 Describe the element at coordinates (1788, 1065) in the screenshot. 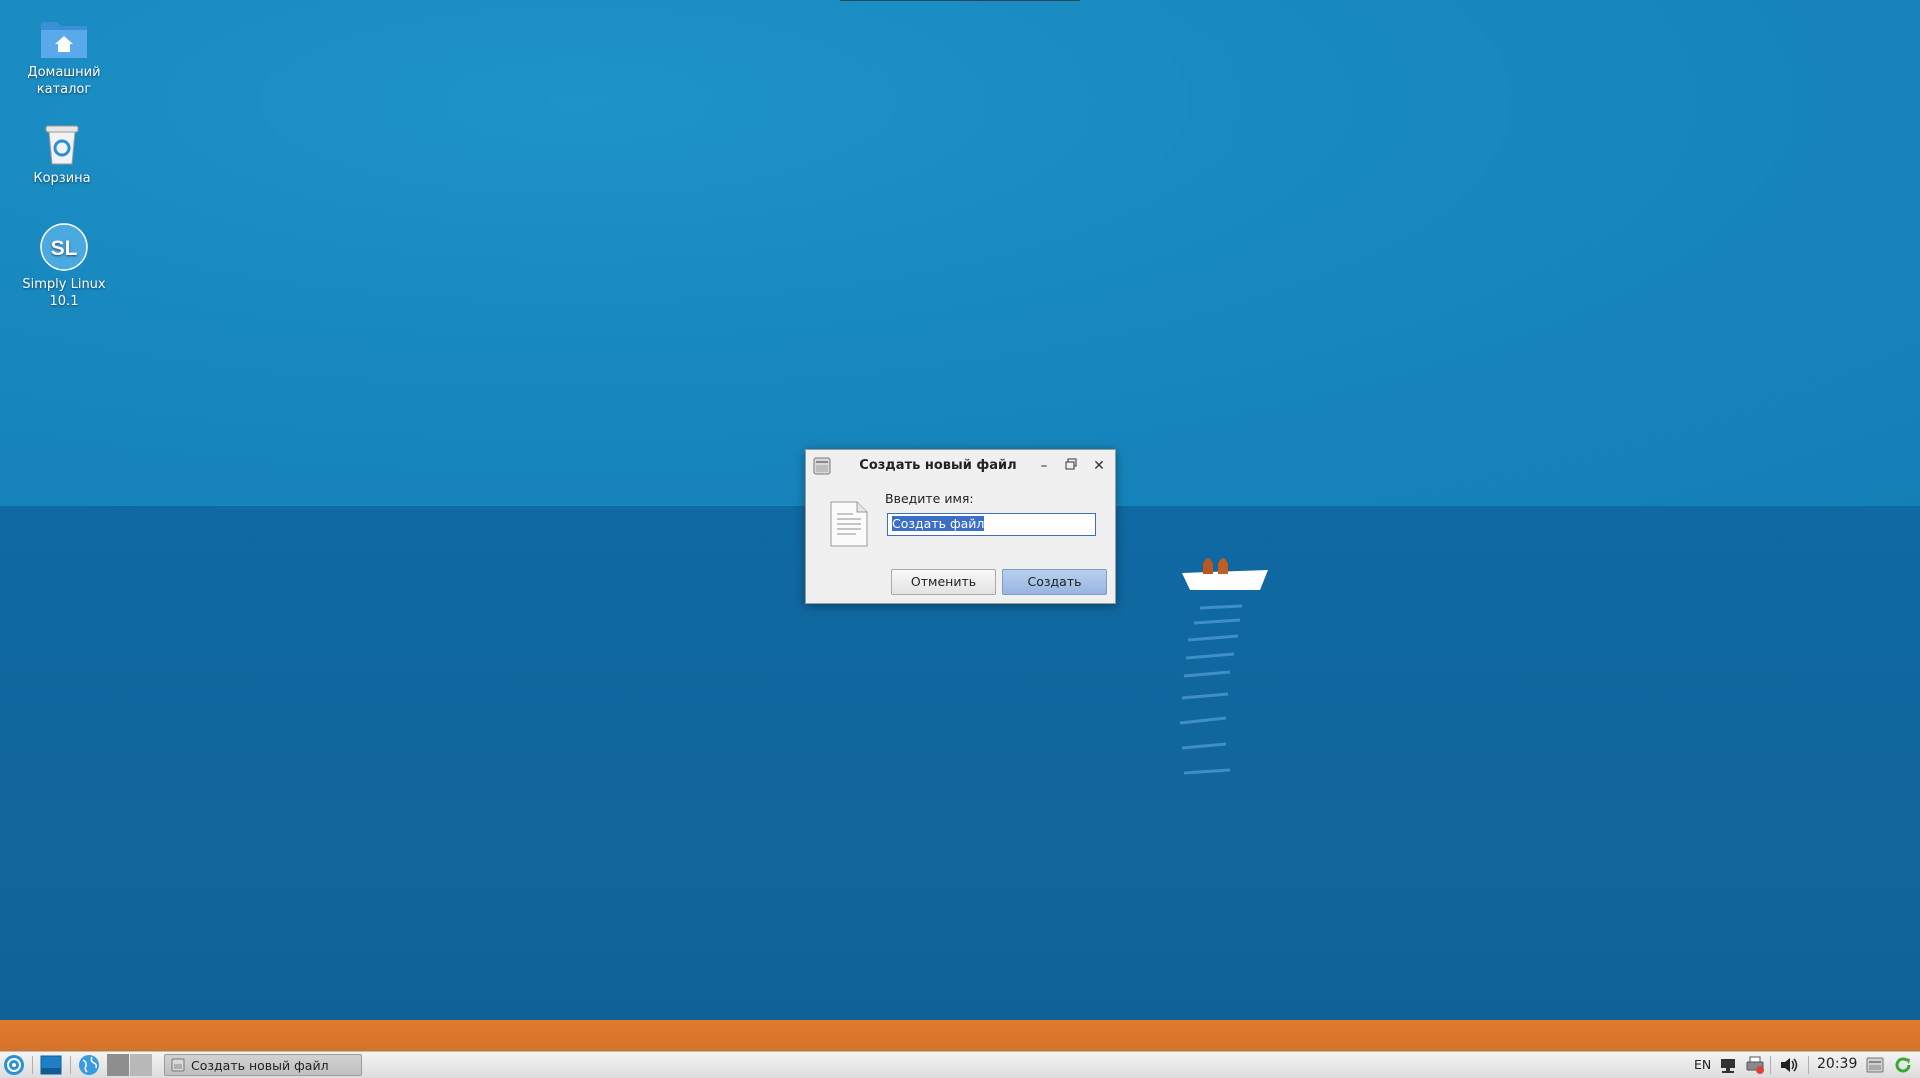

I see `volume-icon` at that location.